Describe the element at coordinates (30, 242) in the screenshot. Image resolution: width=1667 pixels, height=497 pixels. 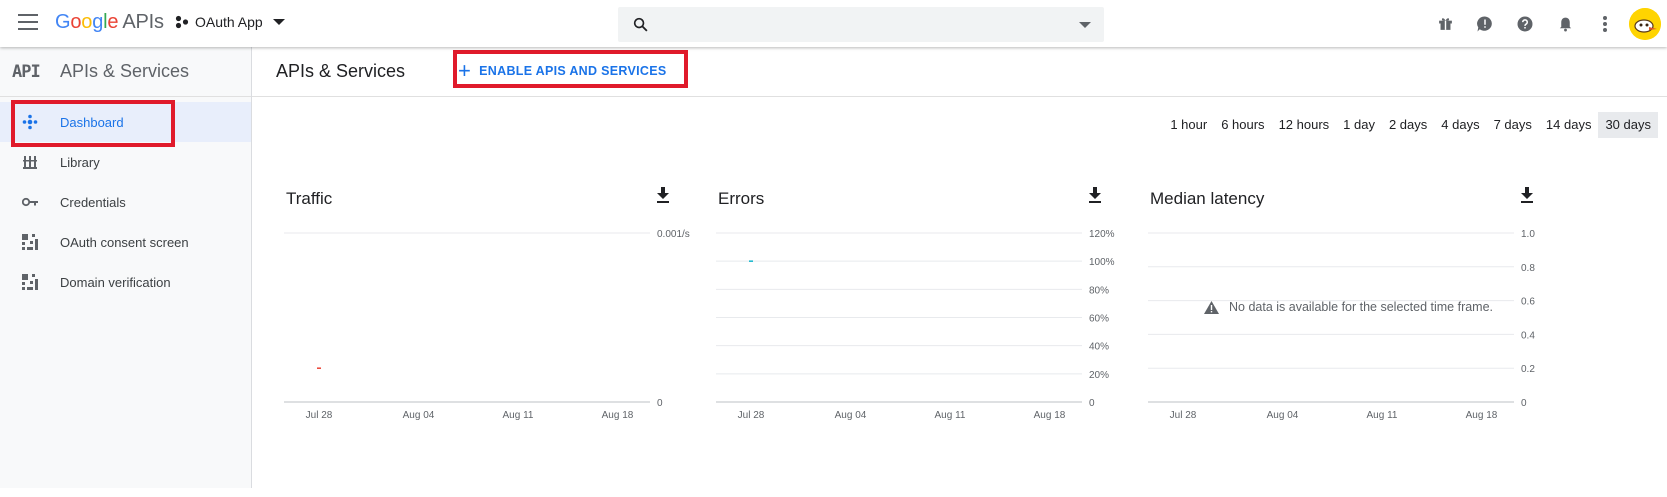
I see `consent-icon` at that location.